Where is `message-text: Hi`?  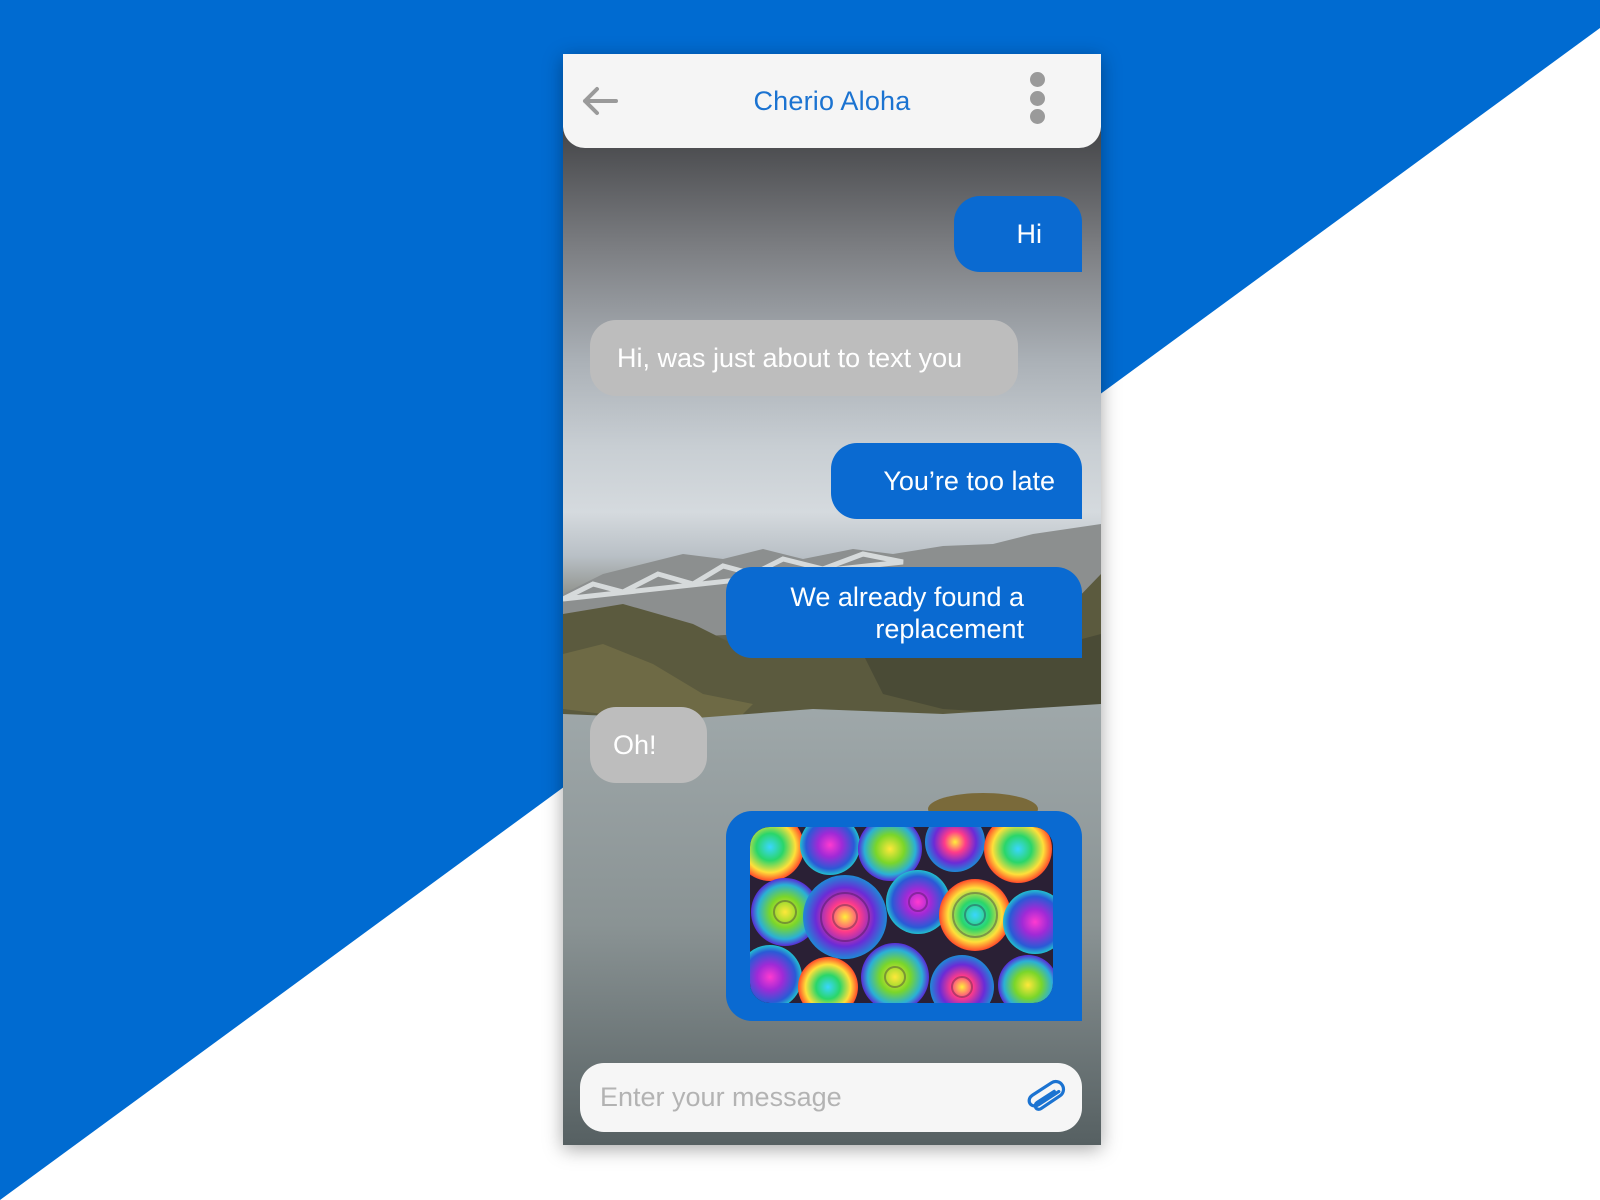
message-text: Hi is located at coordinates (1029, 234).